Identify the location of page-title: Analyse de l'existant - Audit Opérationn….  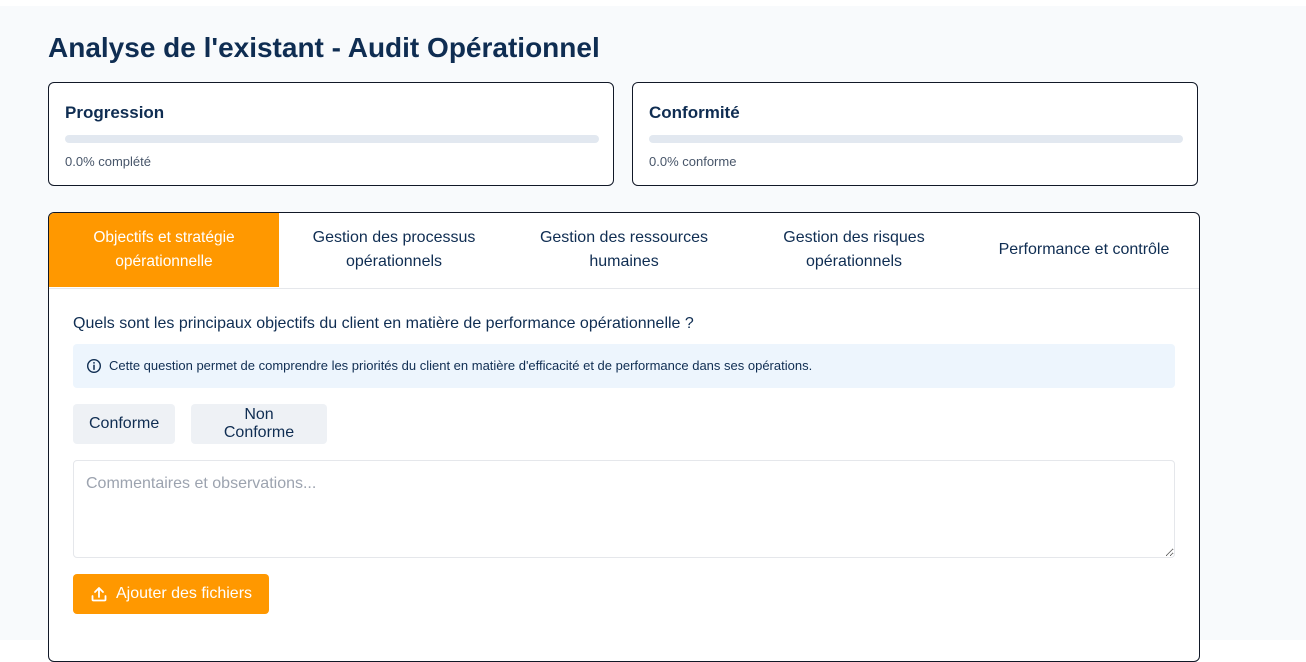
(324, 47).